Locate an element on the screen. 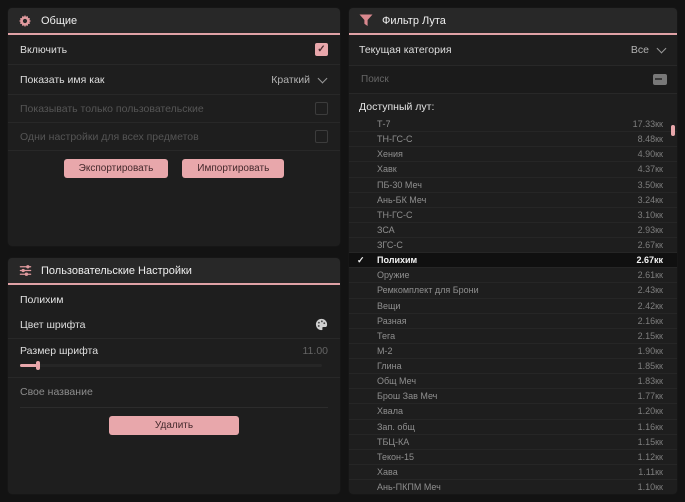  list-item: Хвала 1.20кк is located at coordinates (513, 412).